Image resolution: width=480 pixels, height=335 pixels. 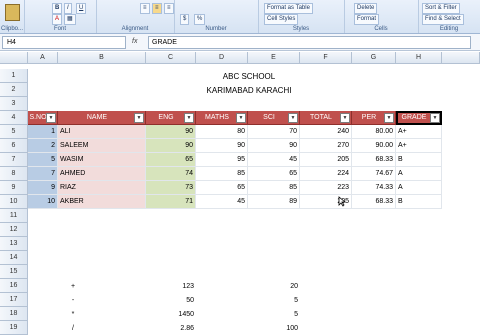 I want to click on table-cell: 5, so click(x=43, y=160).